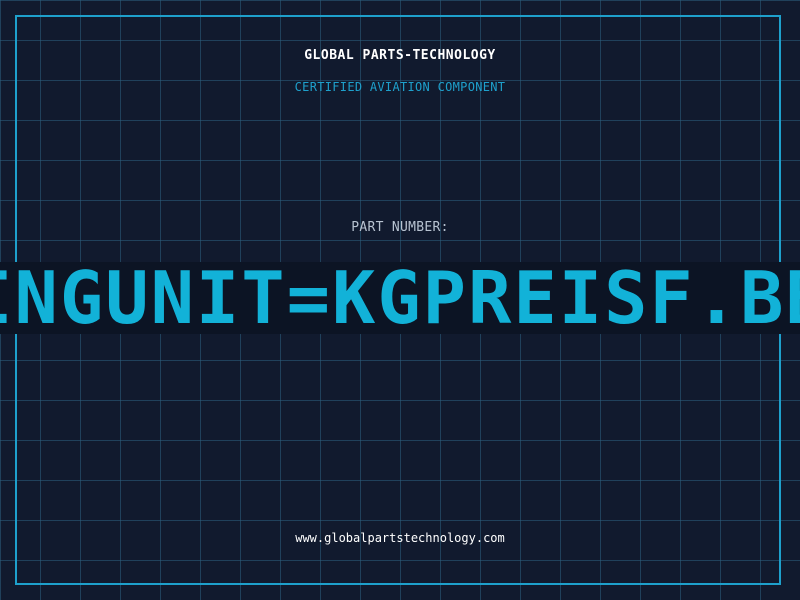 The width and height of the screenshot is (800, 600). What do you see at coordinates (400, 538) in the screenshot?
I see `website-url: www.globalpartstechnology.com` at bounding box center [400, 538].